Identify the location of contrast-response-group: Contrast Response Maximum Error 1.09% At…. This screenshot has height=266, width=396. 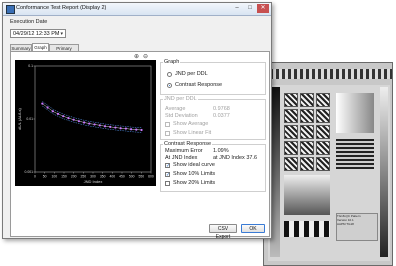
(213, 166).